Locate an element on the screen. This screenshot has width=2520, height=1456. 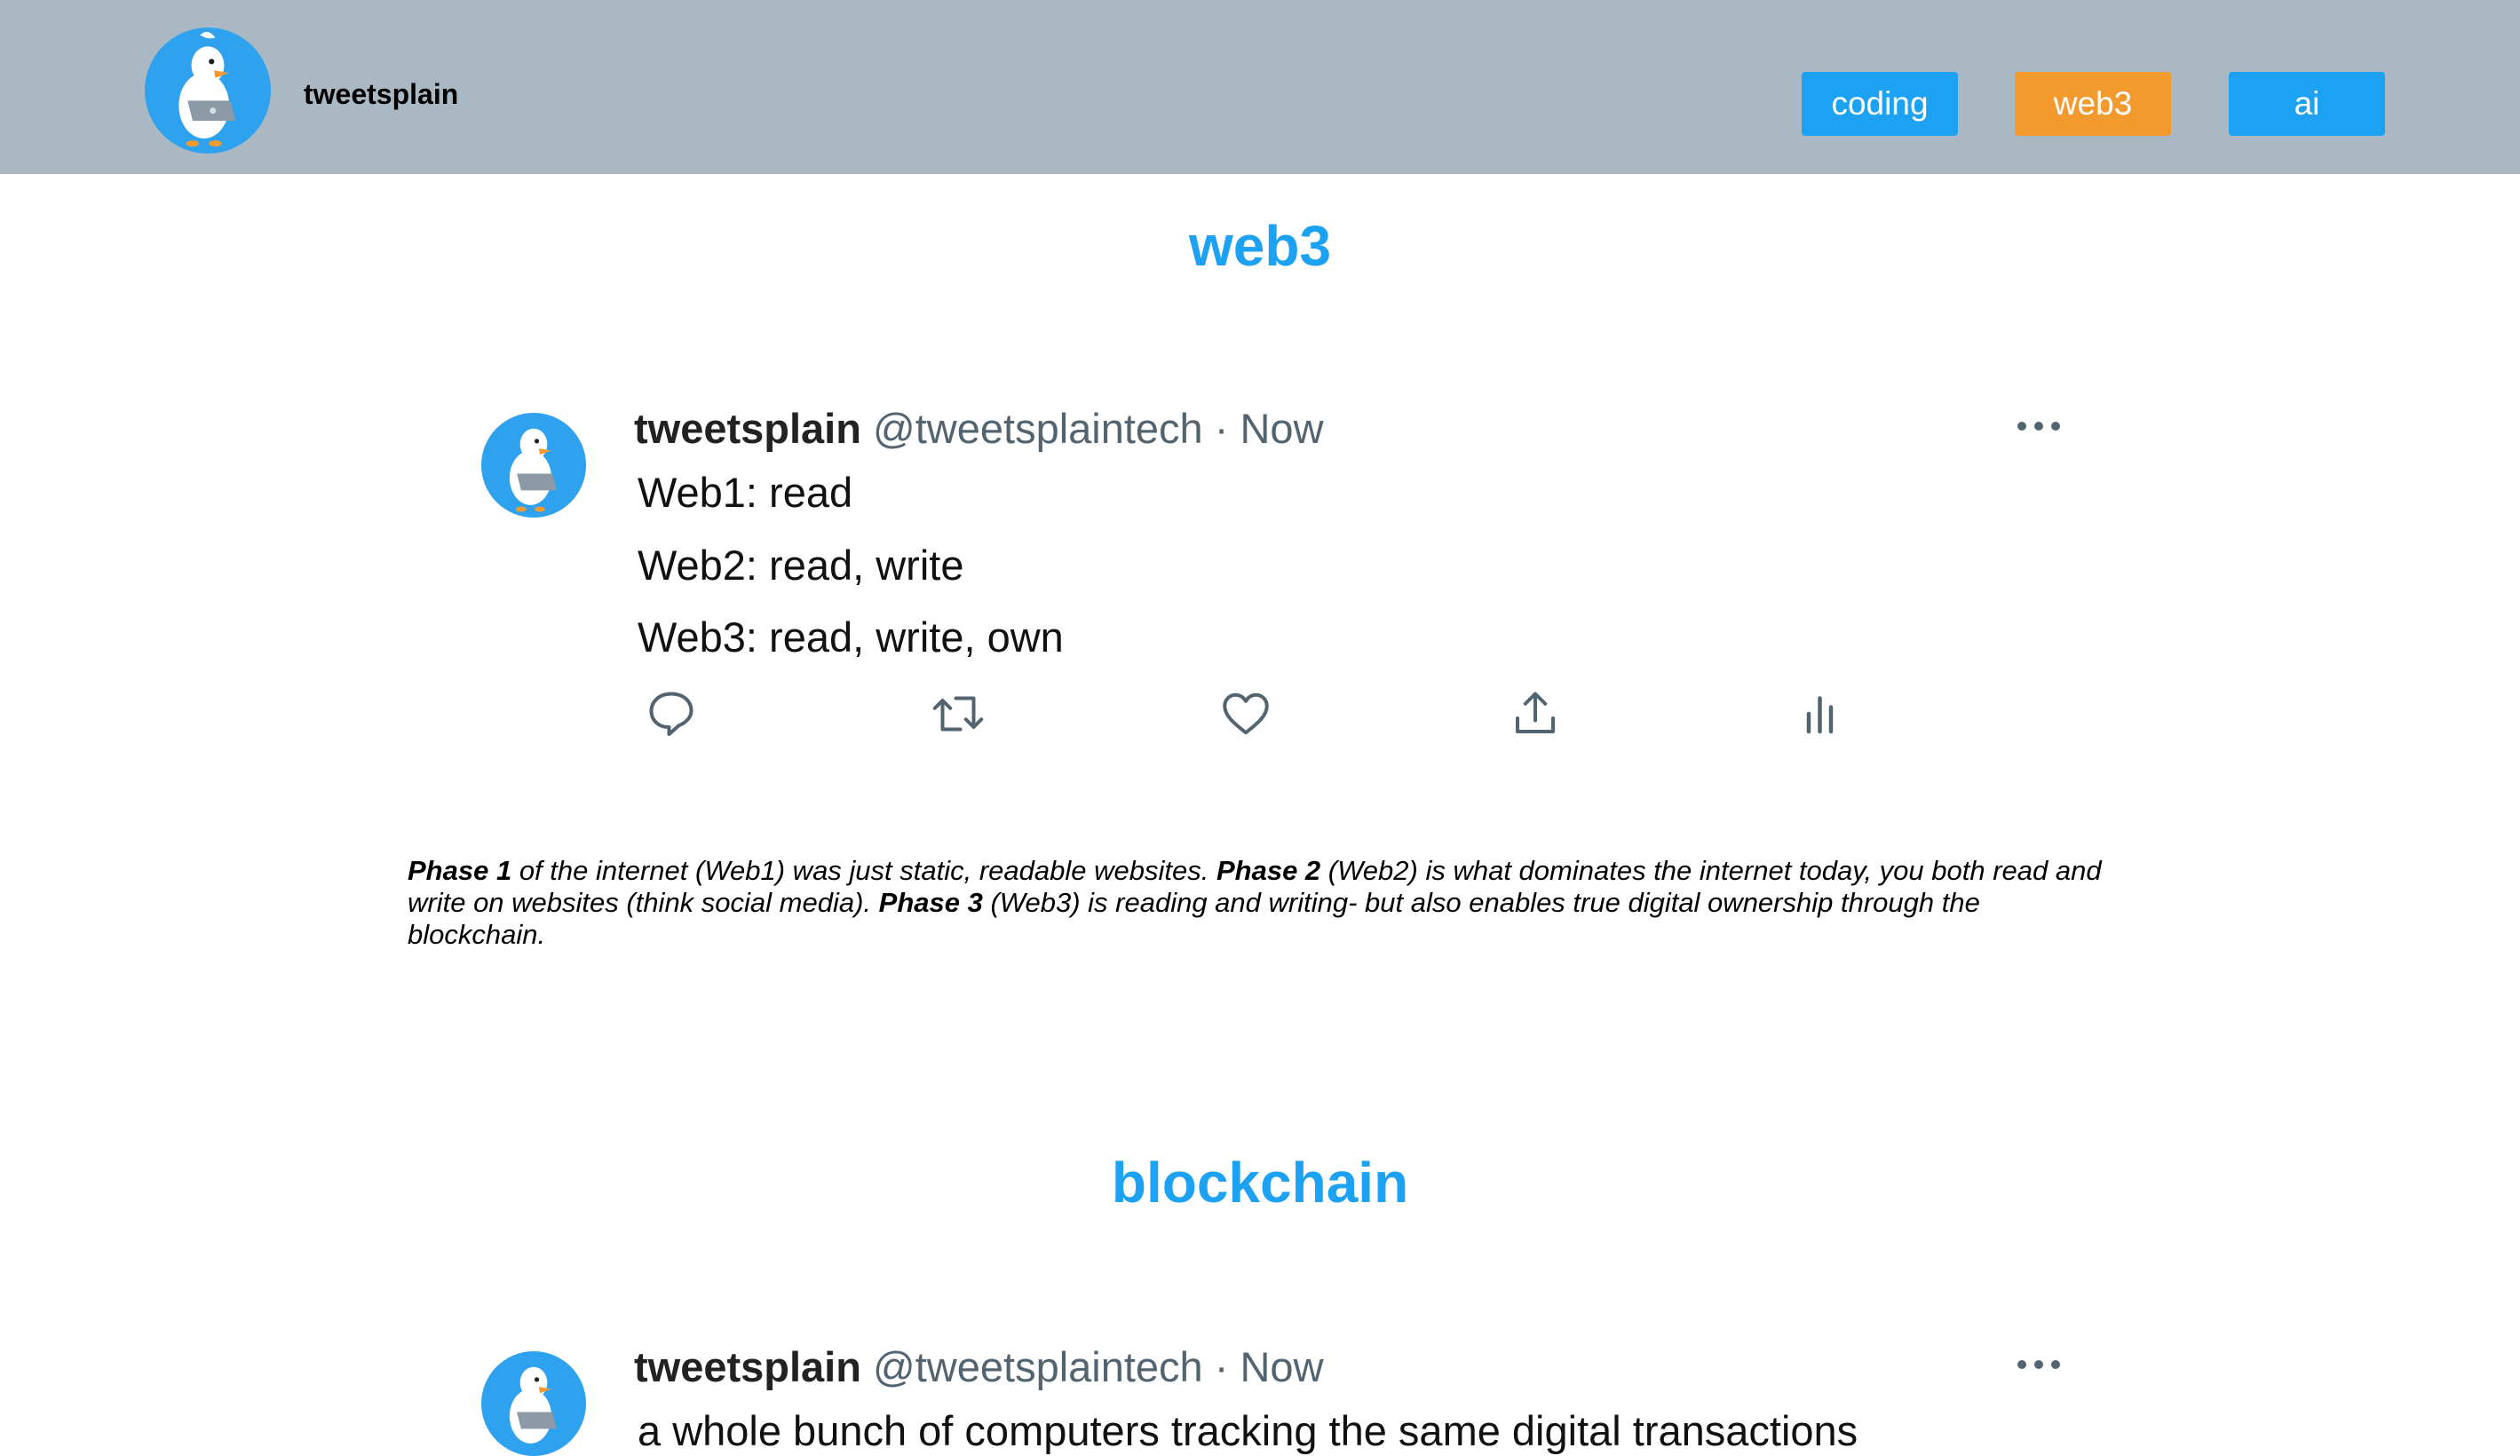
tweet-text-line: Web3: read, write, own is located at coordinates (851, 637).